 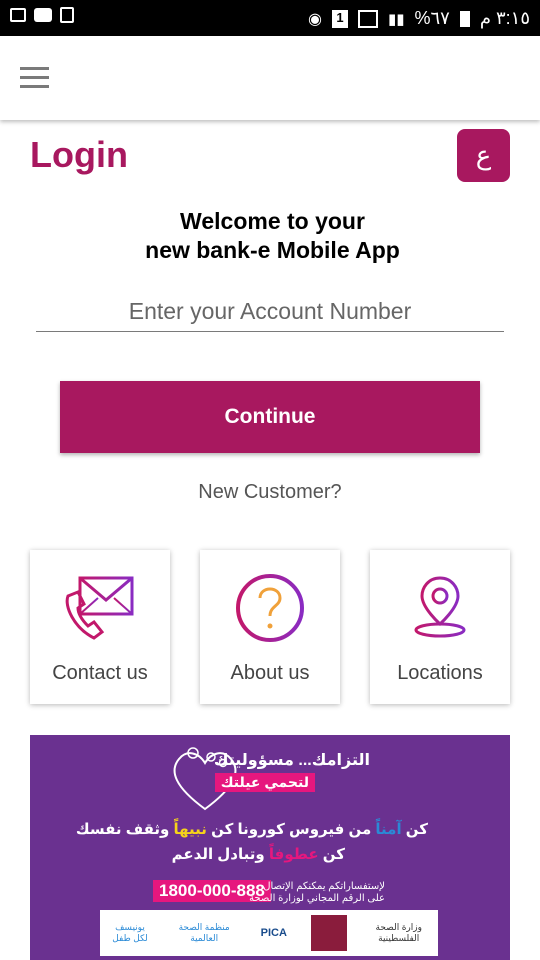 I want to click on language-toggle-button: ع, so click(x=483, y=155).